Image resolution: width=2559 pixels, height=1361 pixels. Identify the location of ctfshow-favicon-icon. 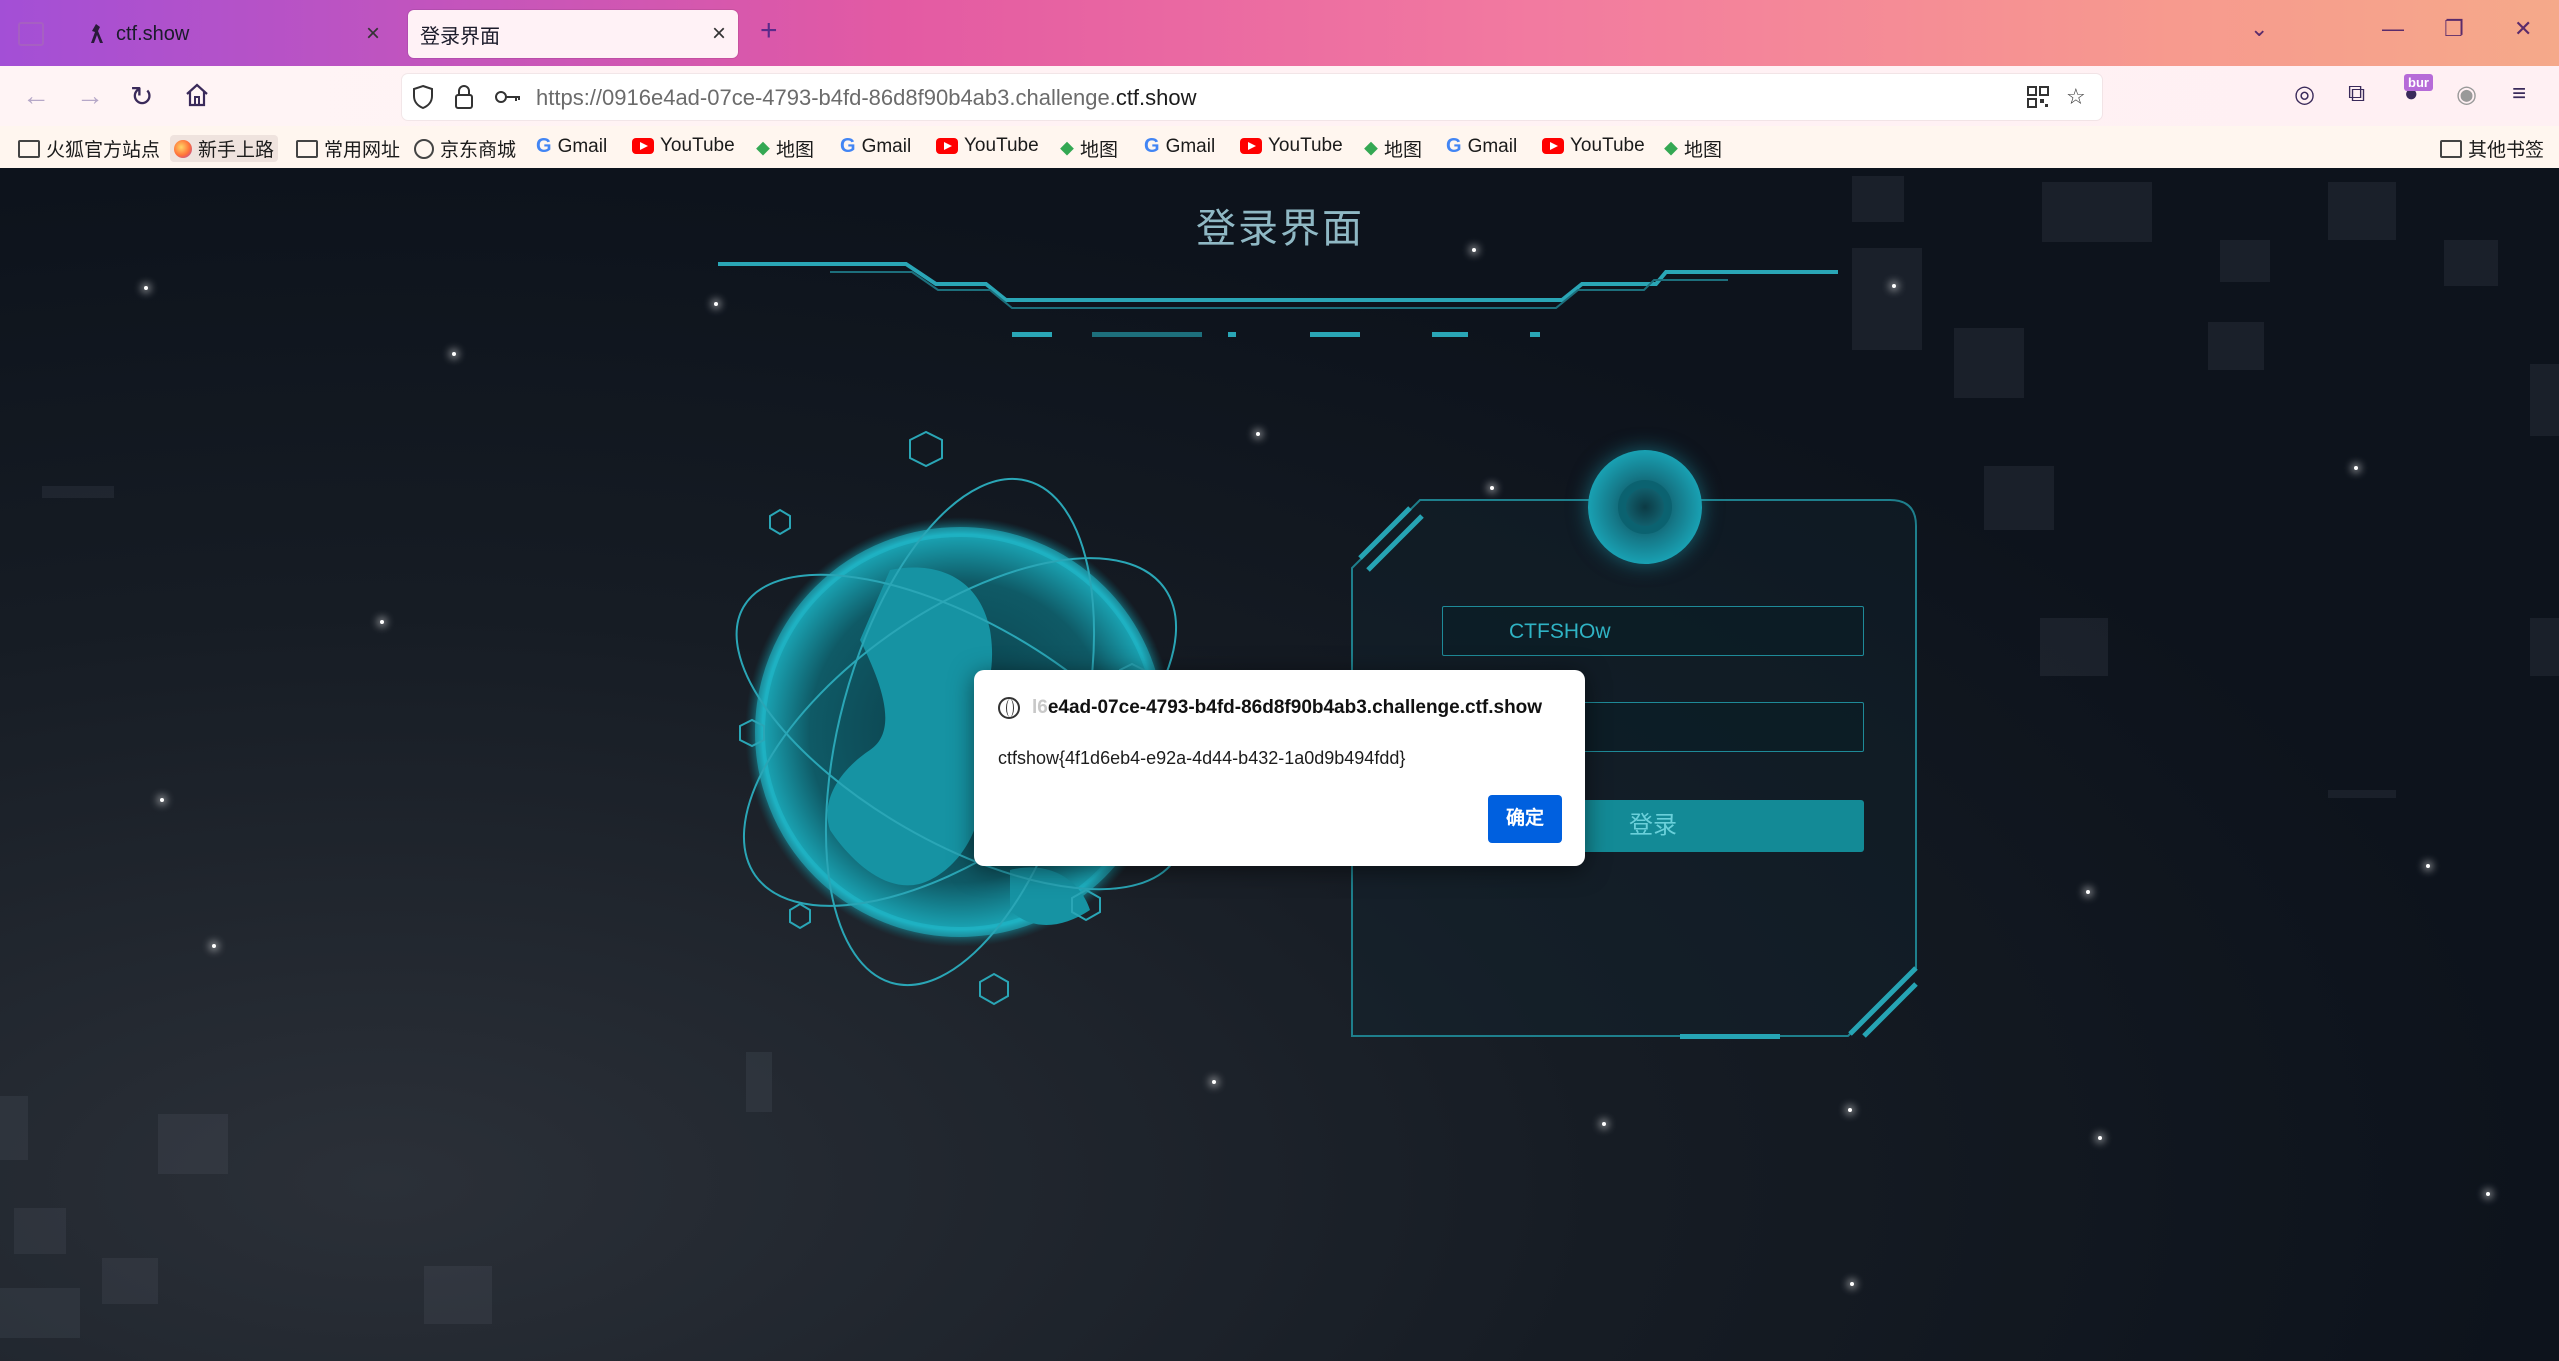
(97, 33).